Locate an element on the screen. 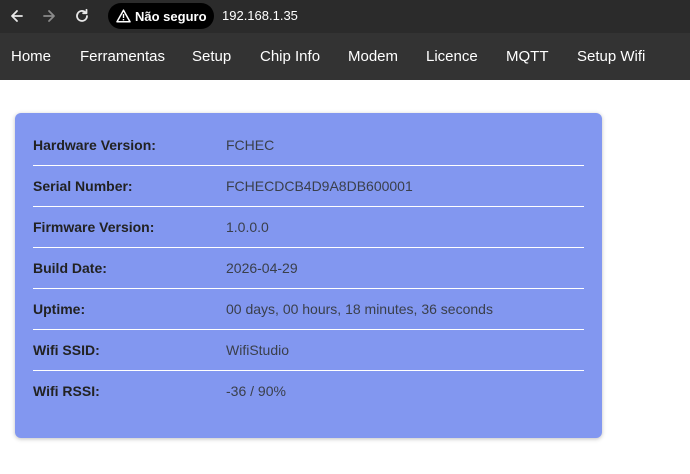 This screenshot has height=474, width=690. nav-item-licence: Licence is located at coordinates (452, 56).